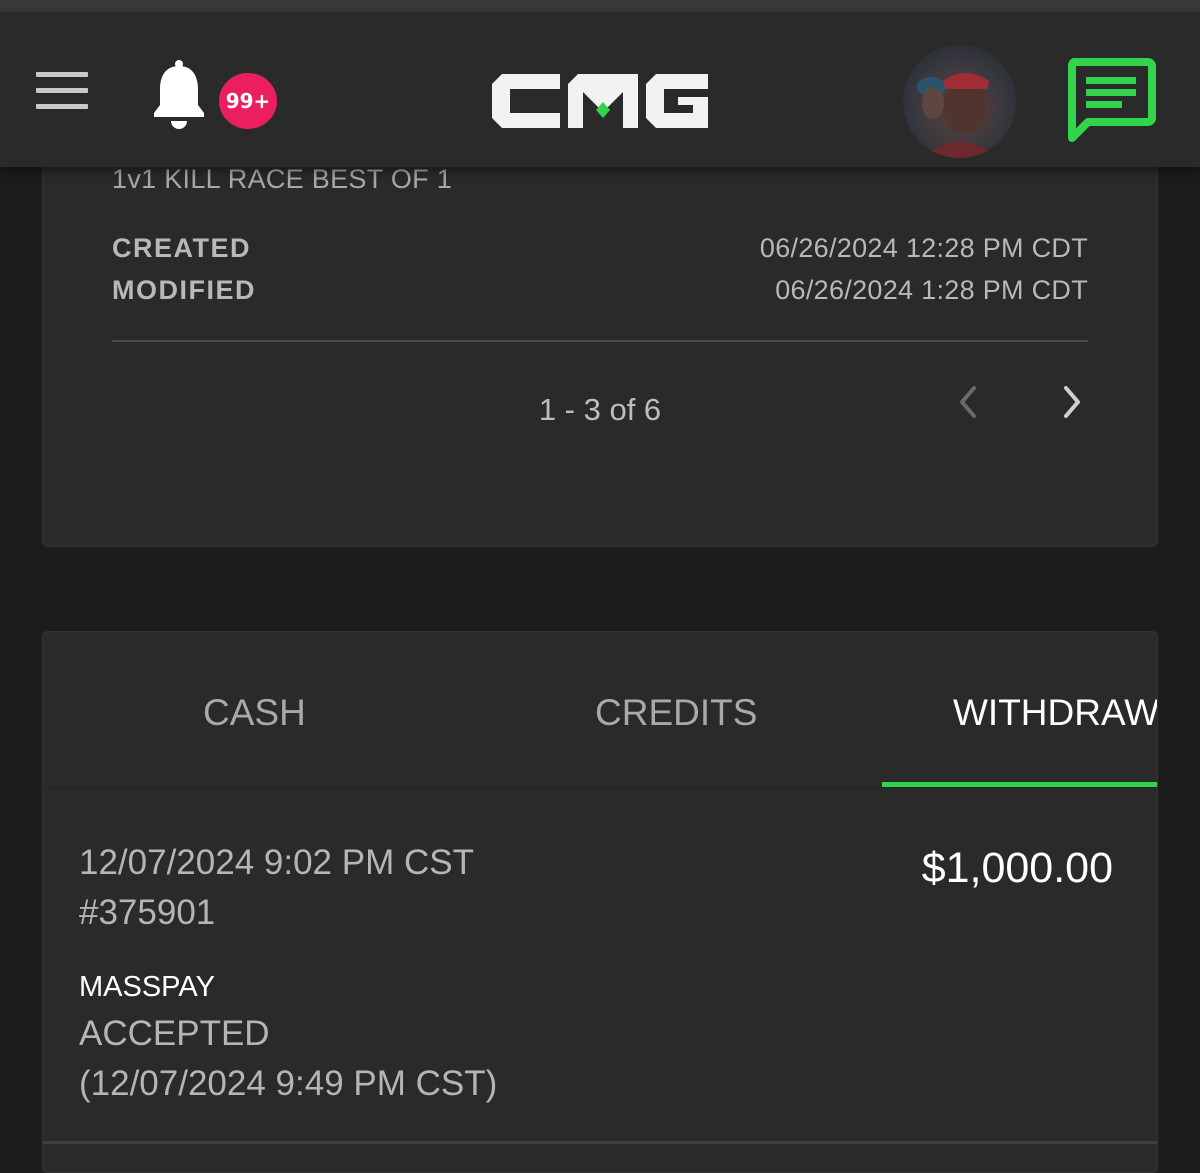 The height and width of the screenshot is (1173, 1200). Describe the element at coordinates (282, 179) in the screenshot. I see `match-mode: 1v1 KILL RACE BEST OF 1` at that location.